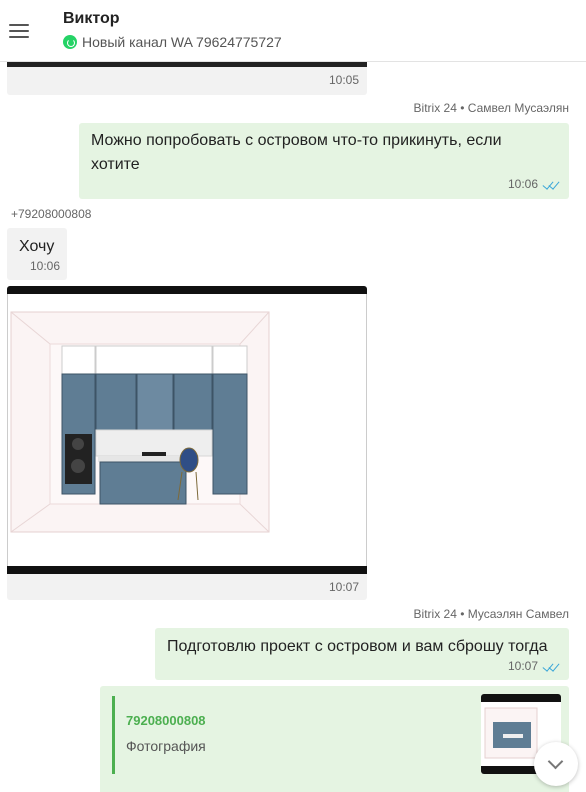 This screenshot has width=586, height=792. I want to click on message-sender: Bitrix 24 • Мусаэлян Самвел, so click(491, 614).